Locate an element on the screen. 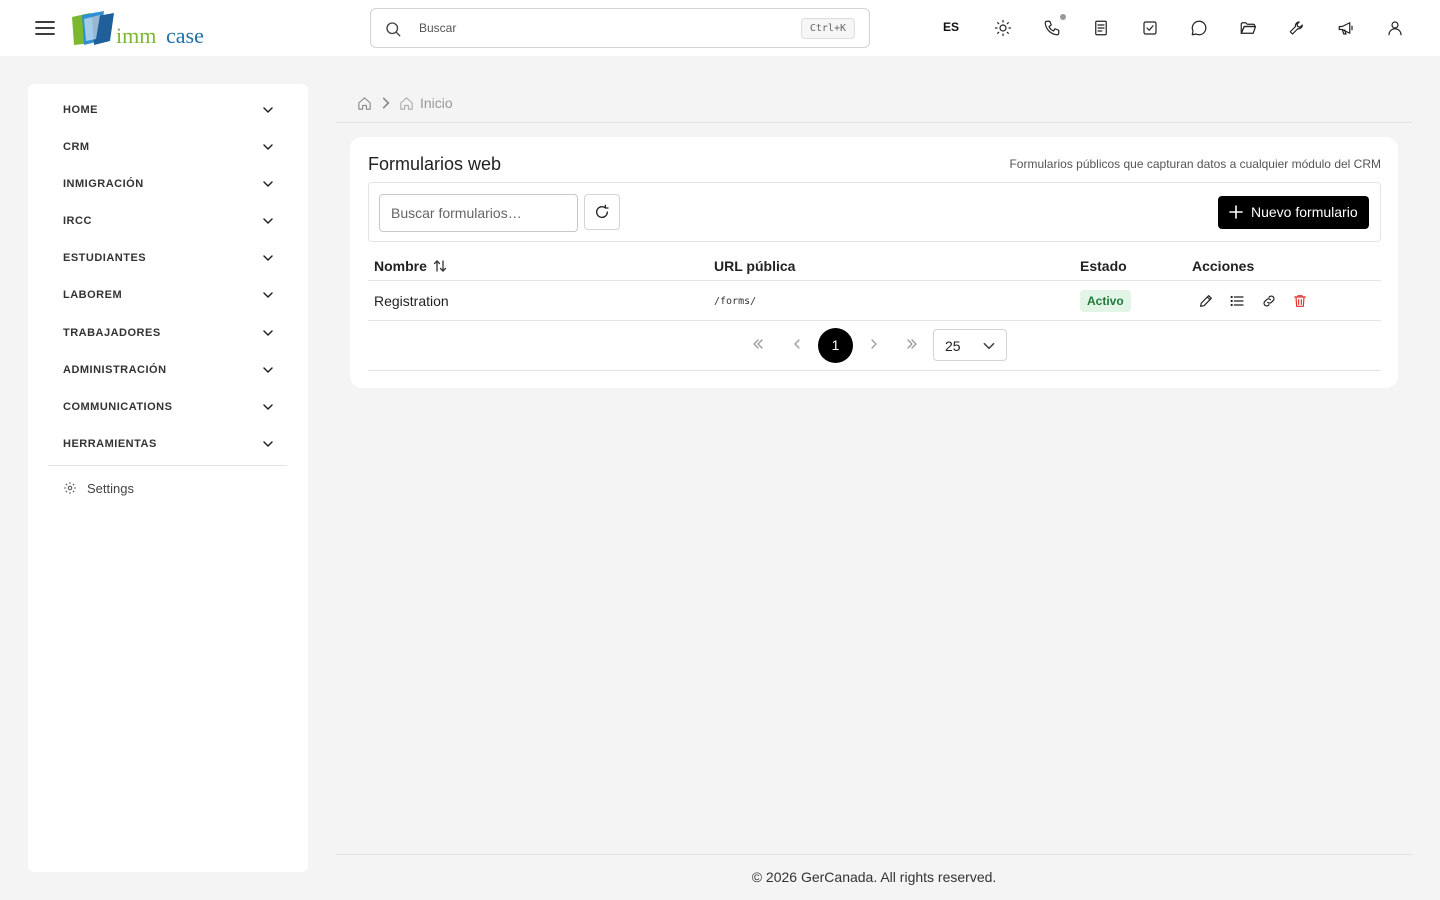 Image resolution: width=1440 pixels, height=900 pixels. sidebar-item-administracion: ADMINISTRACIÓN is located at coordinates (168, 370).